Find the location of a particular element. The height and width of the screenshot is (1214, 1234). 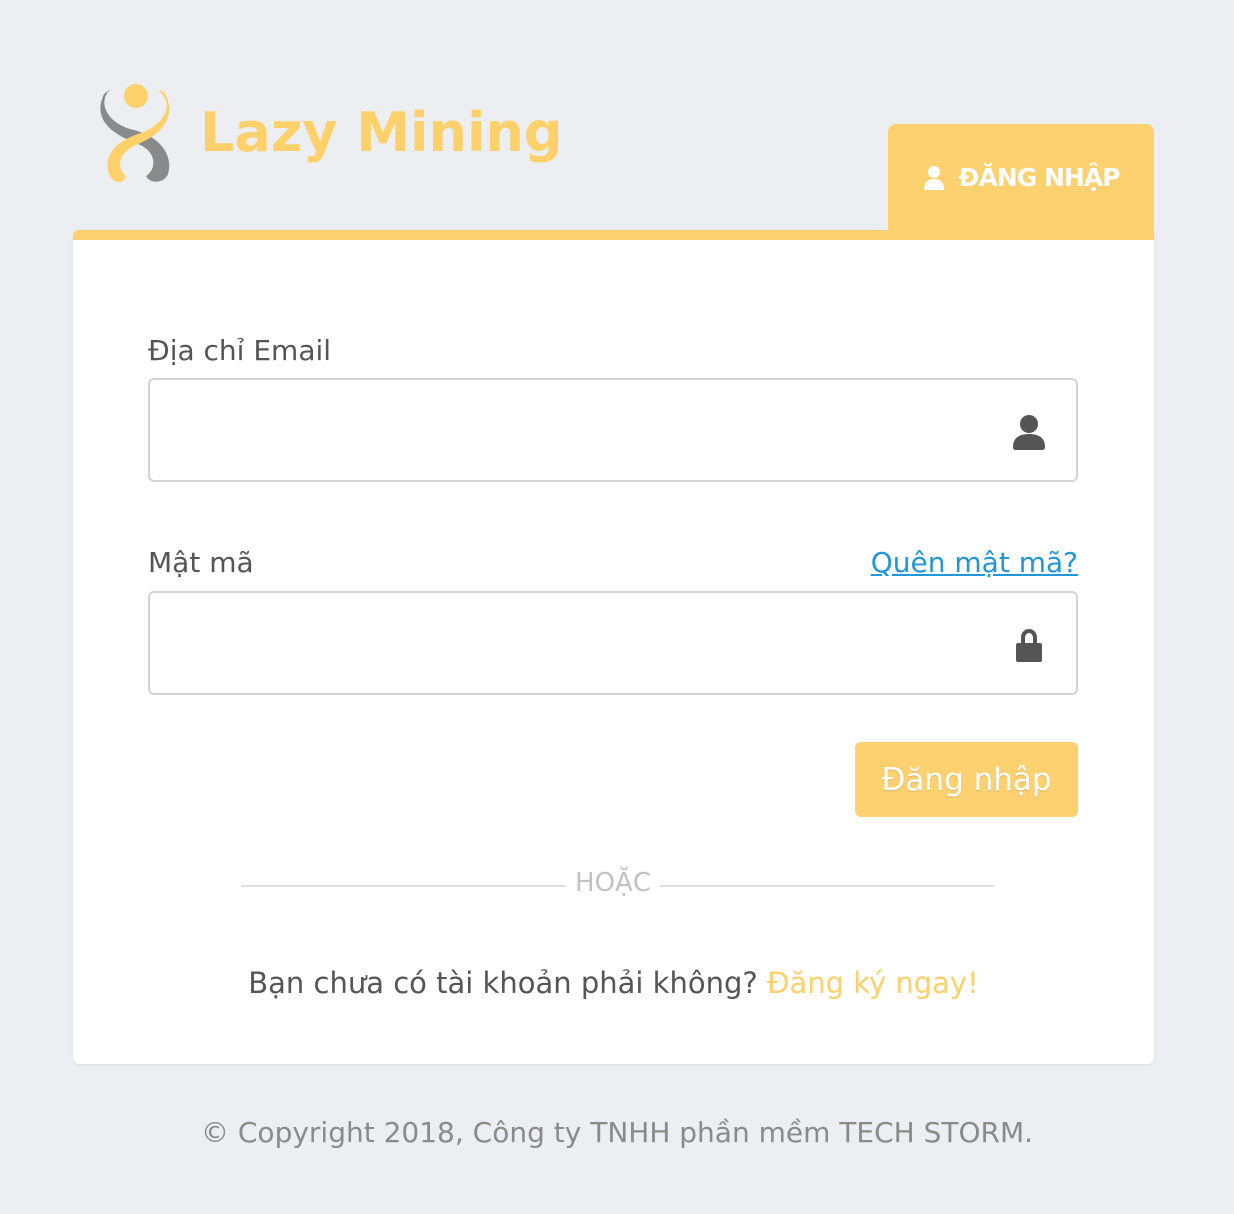

password-label: Mật mã is located at coordinates (201, 562).